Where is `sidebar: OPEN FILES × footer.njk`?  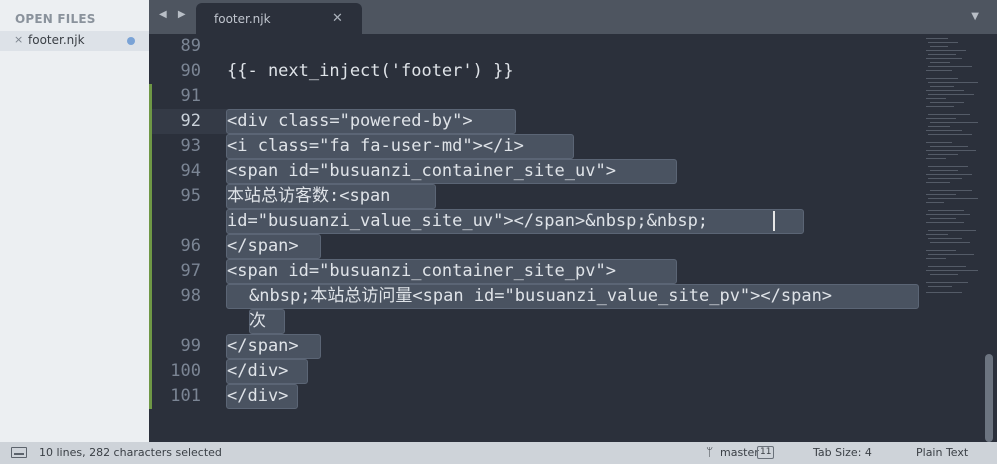 sidebar: OPEN FILES × footer.njk is located at coordinates (74, 221).